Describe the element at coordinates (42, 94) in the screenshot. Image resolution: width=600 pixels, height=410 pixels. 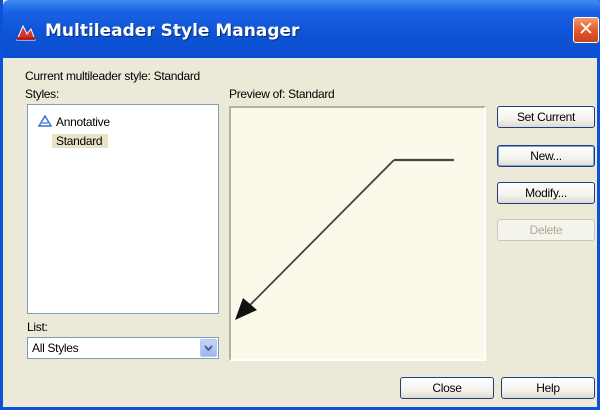
I see `styles-label: Styles:` at that location.